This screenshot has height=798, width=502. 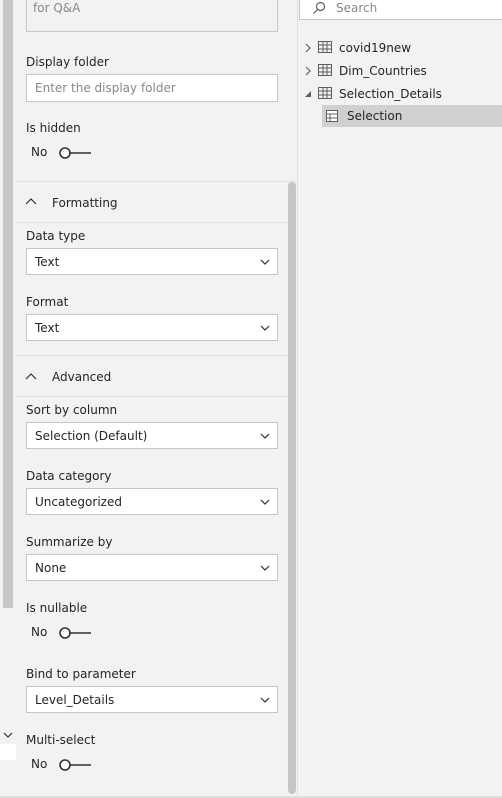 What do you see at coordinates (308, 94) in the screenshot?
I see `collapse-arrow-icon` at bounding box center [308, 94].